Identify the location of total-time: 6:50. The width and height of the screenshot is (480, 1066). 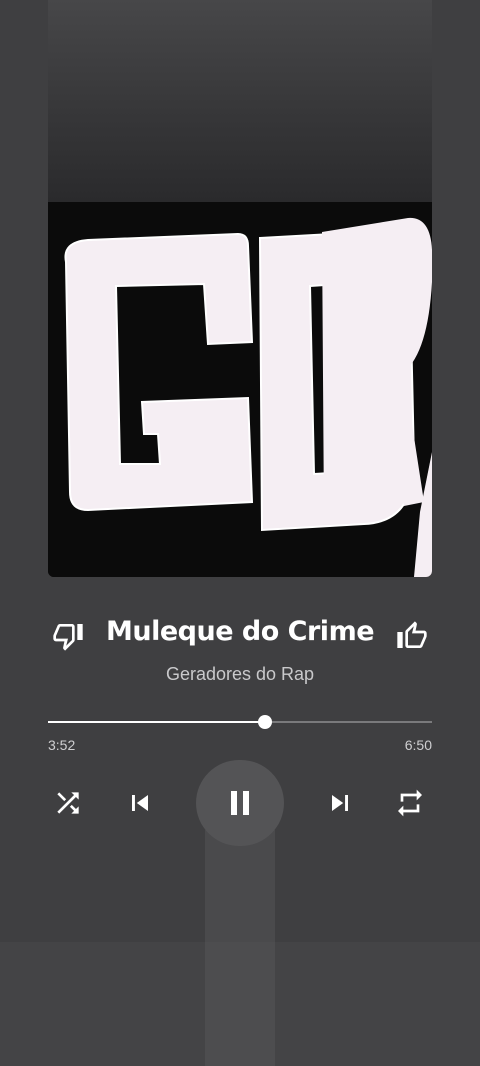
(418, 745).